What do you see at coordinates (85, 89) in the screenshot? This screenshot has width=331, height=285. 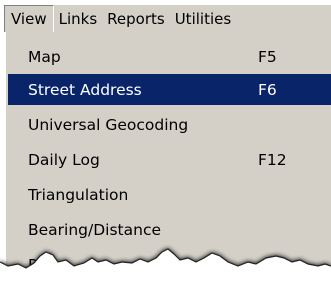 I see `menu-item-label: Street Address` at bounding box center [85, 89].